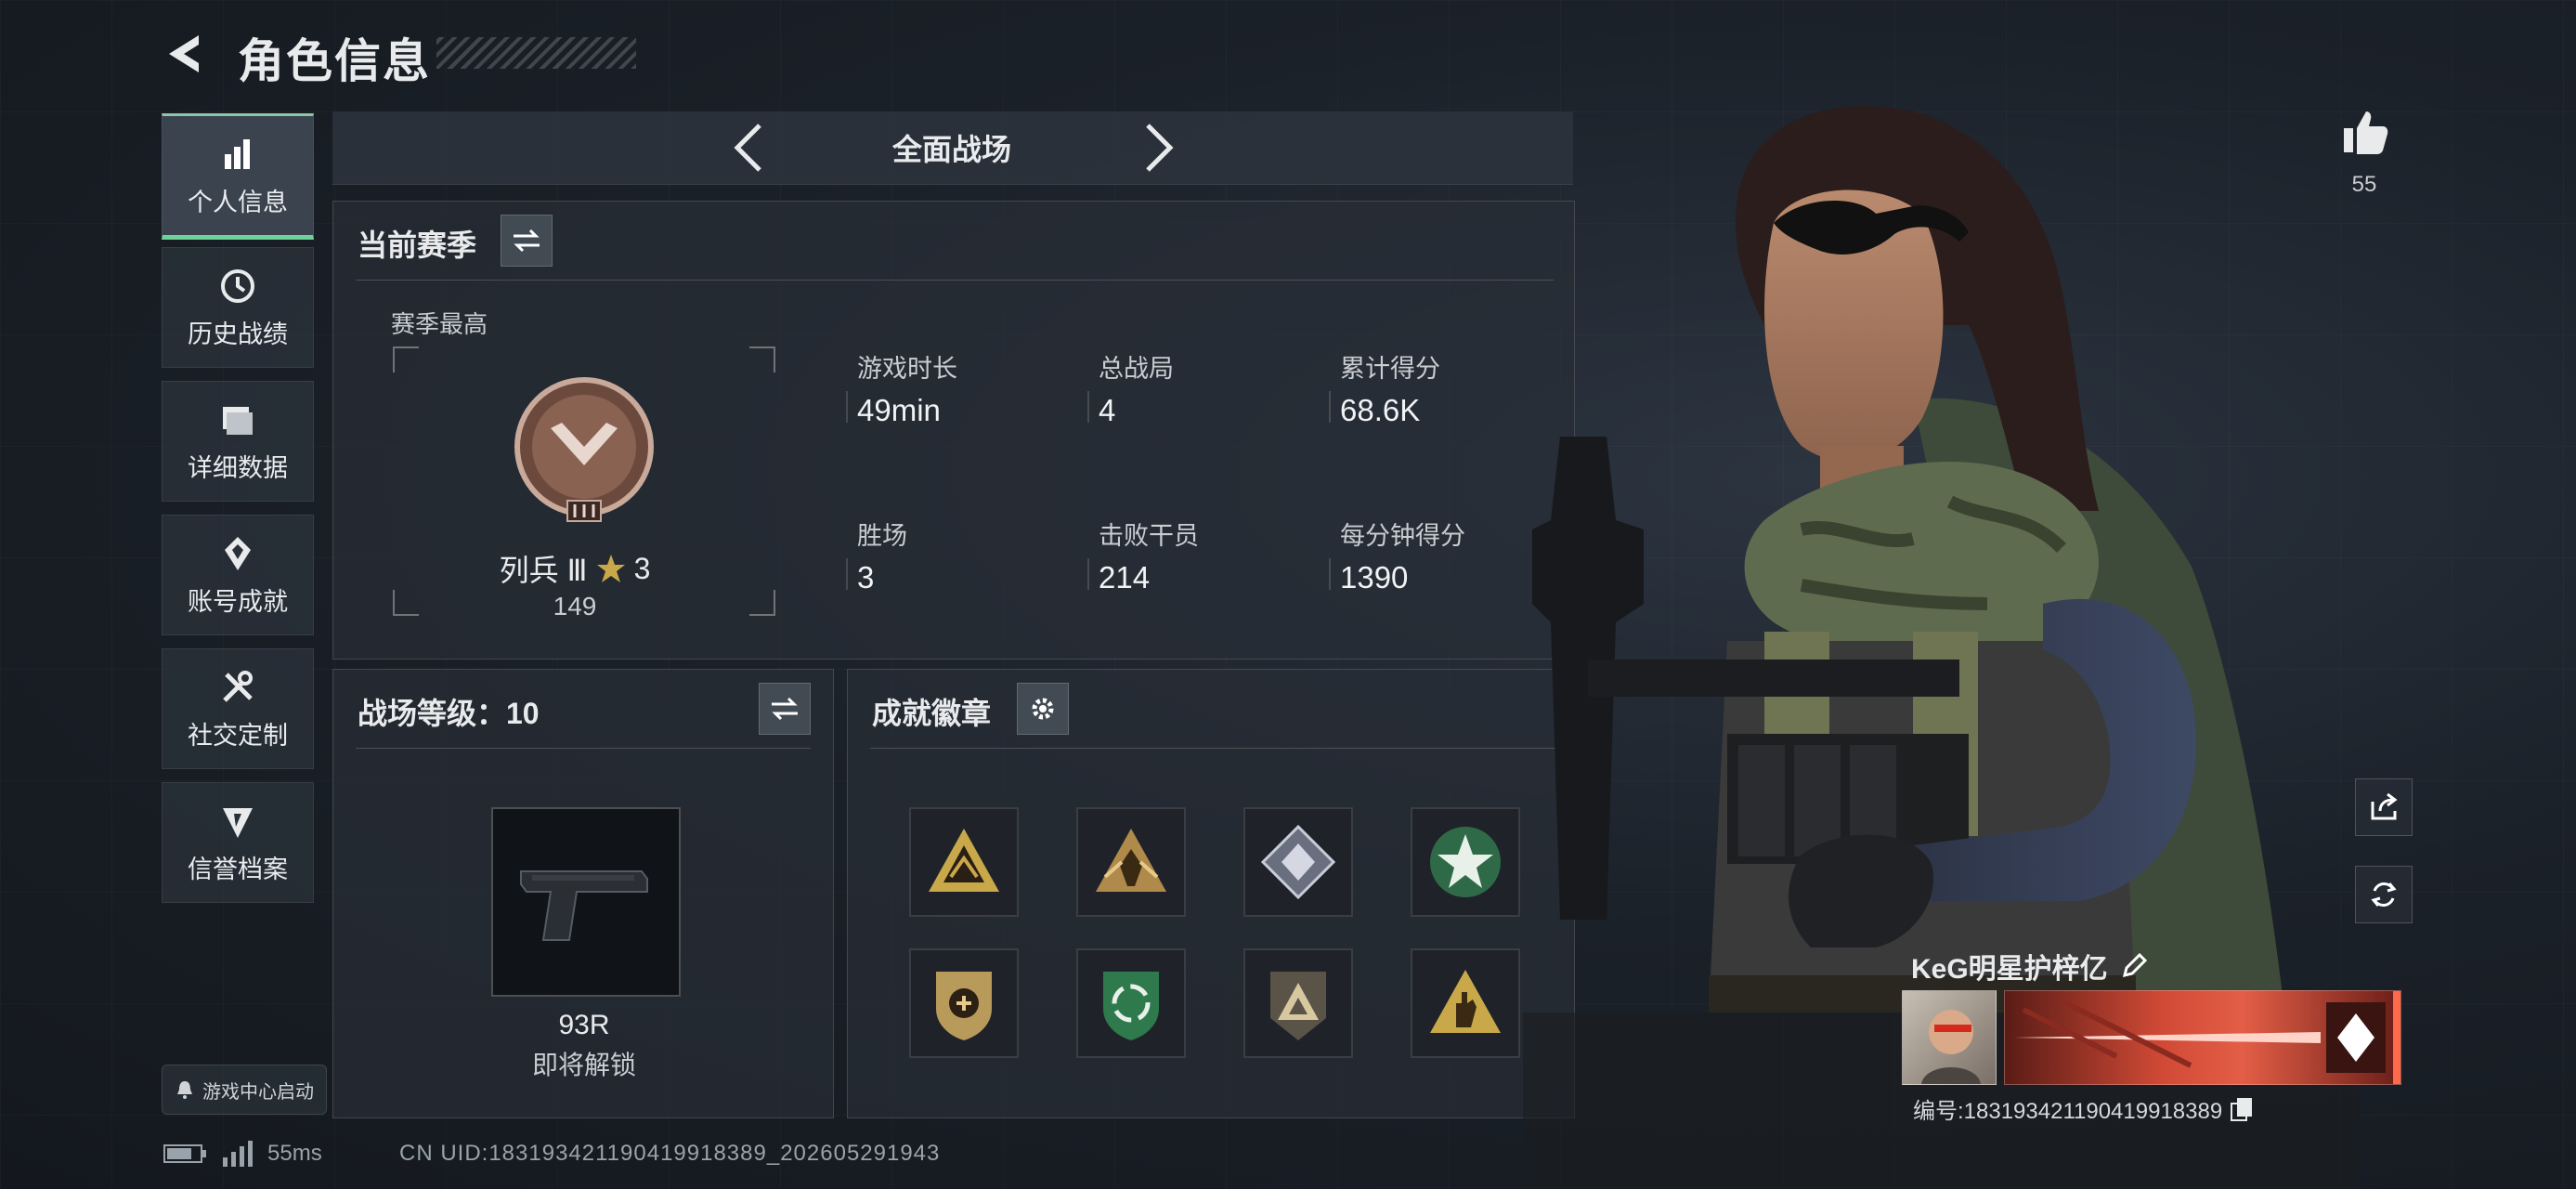  What do you see at coordinates (238, 176) in the screenshot?
I see `nav-item-personal-info: 个人信息` at bounding box center [238, 176].